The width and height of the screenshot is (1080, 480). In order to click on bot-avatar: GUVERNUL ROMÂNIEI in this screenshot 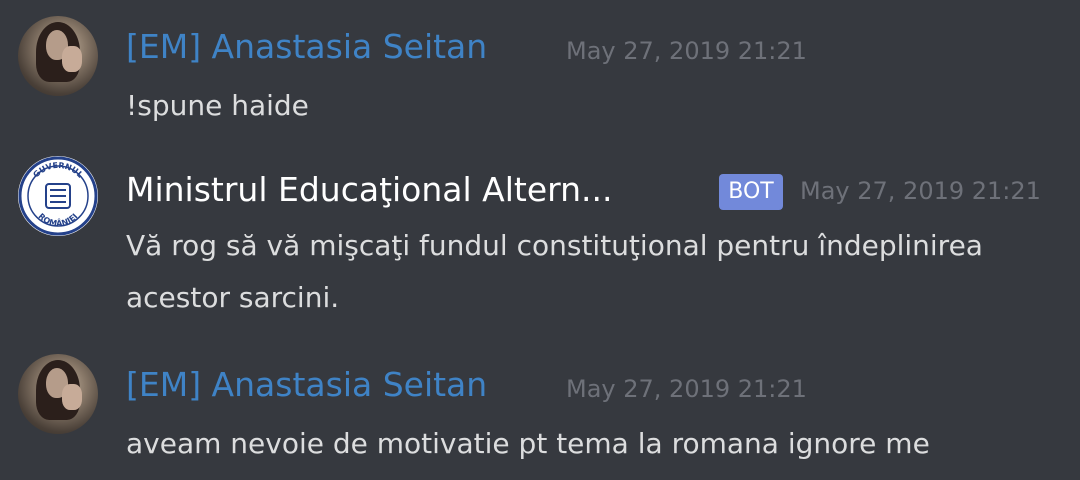, I will do `click(58, 196)`.